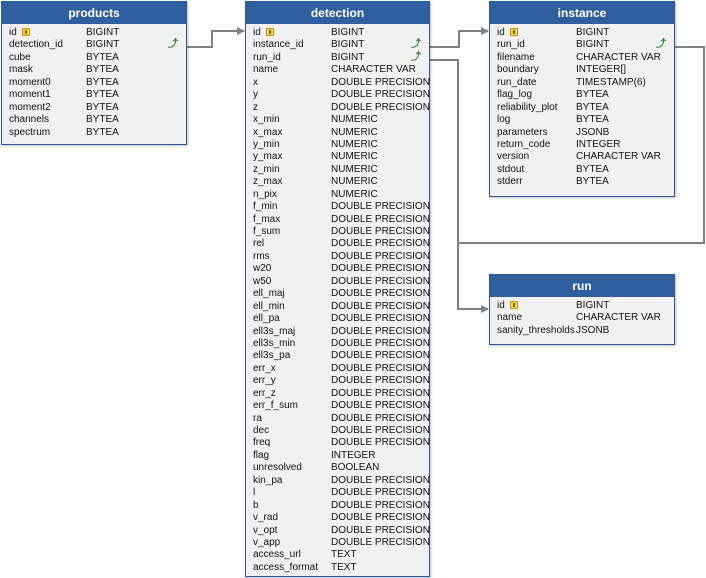 The image size is (706, 578). Describe the element at coordinates (582, 170) in the screenshot. I see `column-row: stdout BYTEA` at that location.